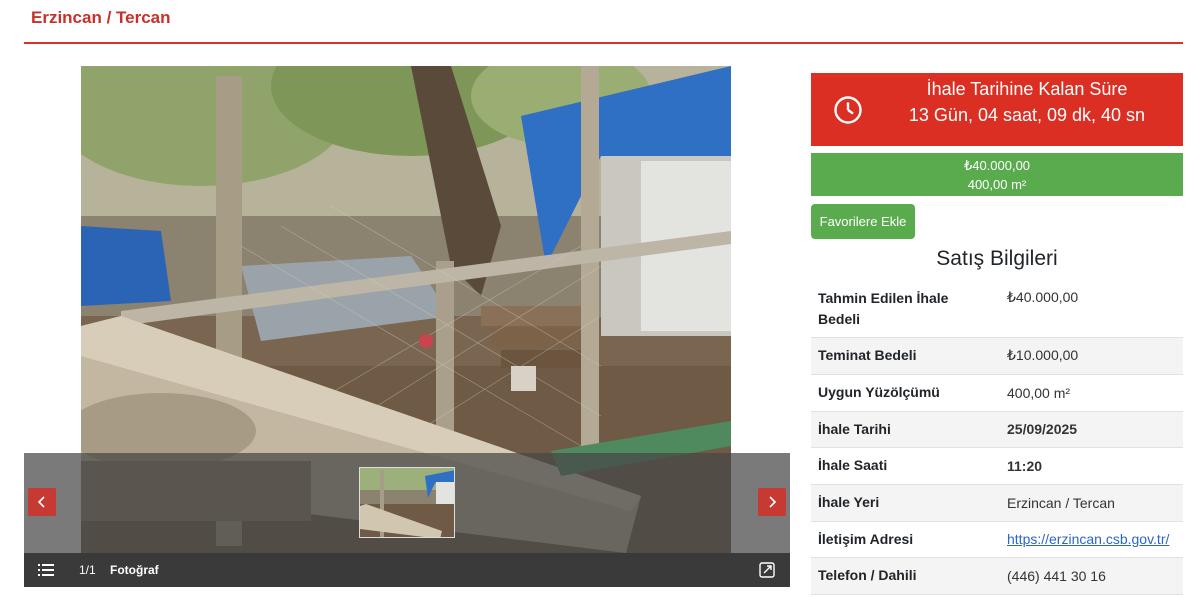  I want to click on row-value: 400,00 m², so click(1091, 393).